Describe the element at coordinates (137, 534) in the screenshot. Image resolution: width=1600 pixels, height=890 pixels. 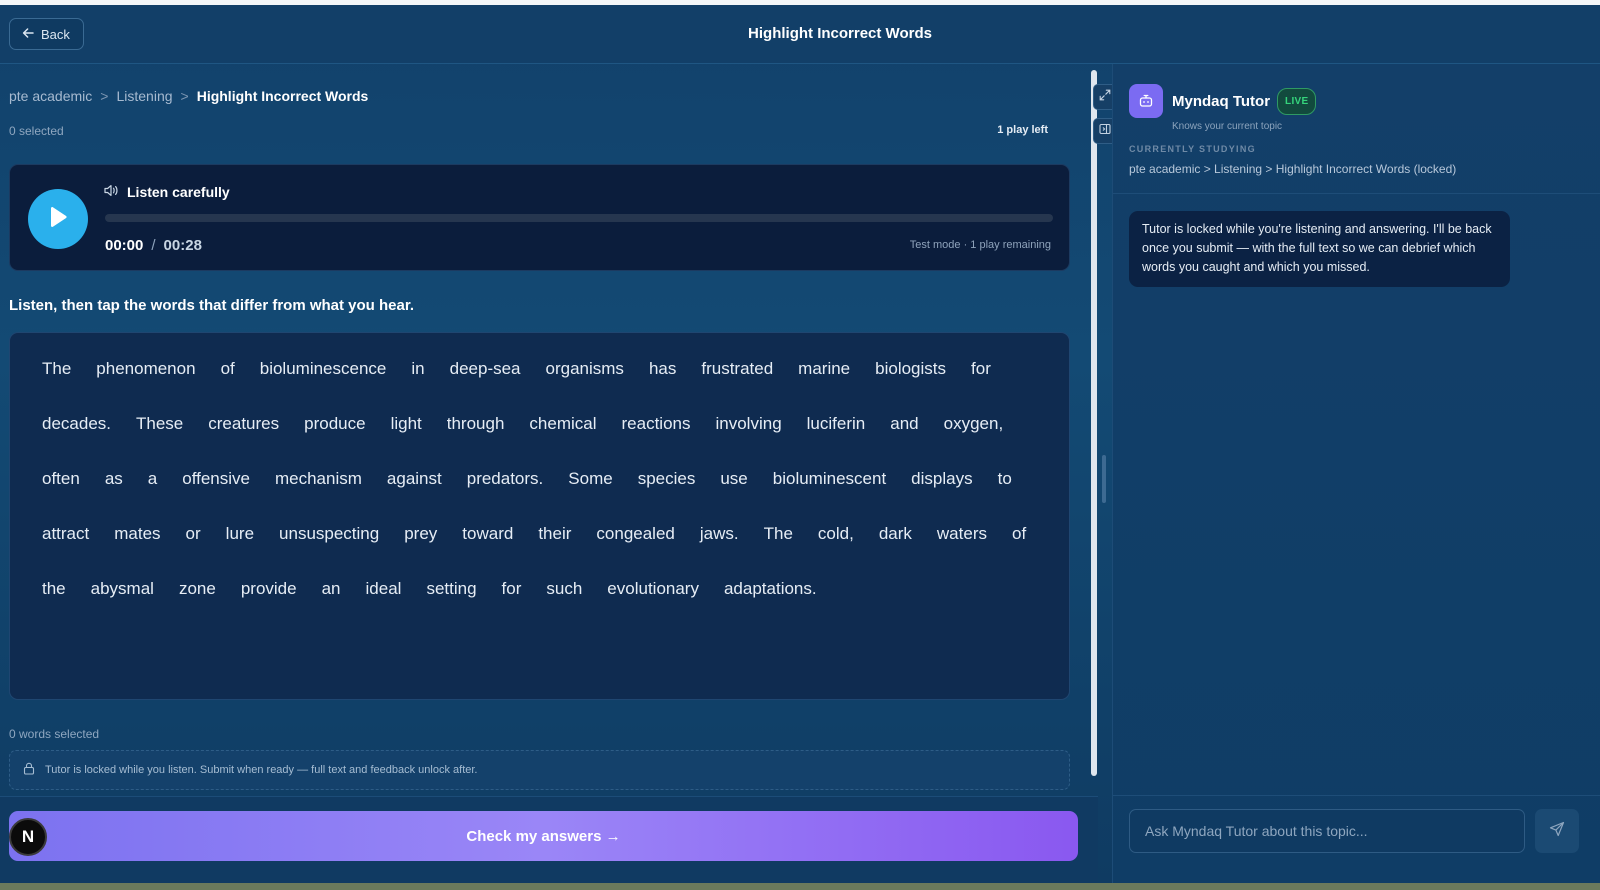
I see `passage-word: mates` at that location.